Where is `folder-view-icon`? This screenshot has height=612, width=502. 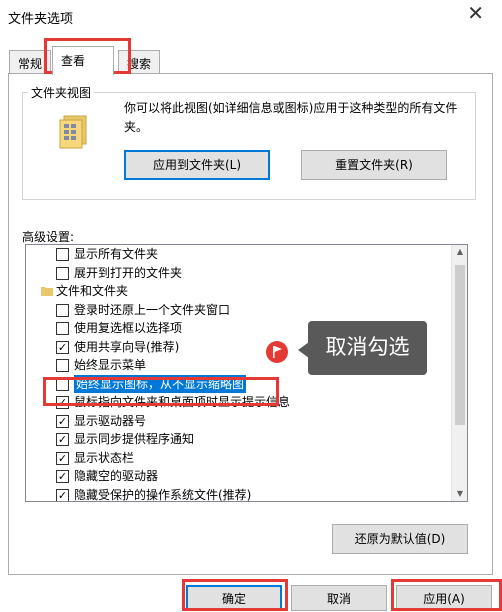 folder-view-icon is located at coordinates (73, 132).